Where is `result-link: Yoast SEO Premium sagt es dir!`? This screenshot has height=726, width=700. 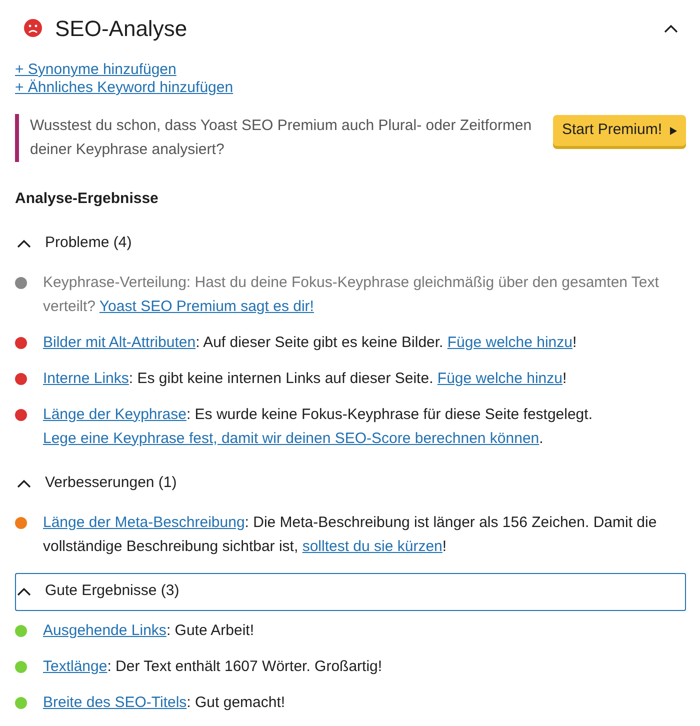
result-link: Yoast SEO Premium sagt es dir! is located at coordinates (206, 306).